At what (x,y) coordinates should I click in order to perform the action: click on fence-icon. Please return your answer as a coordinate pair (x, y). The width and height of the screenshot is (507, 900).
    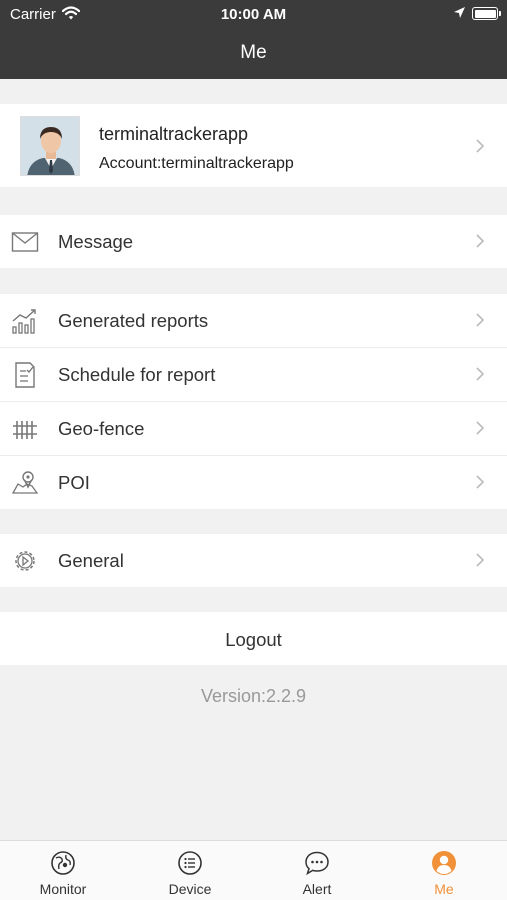
    Looking at the image, I should click on (25, 430).